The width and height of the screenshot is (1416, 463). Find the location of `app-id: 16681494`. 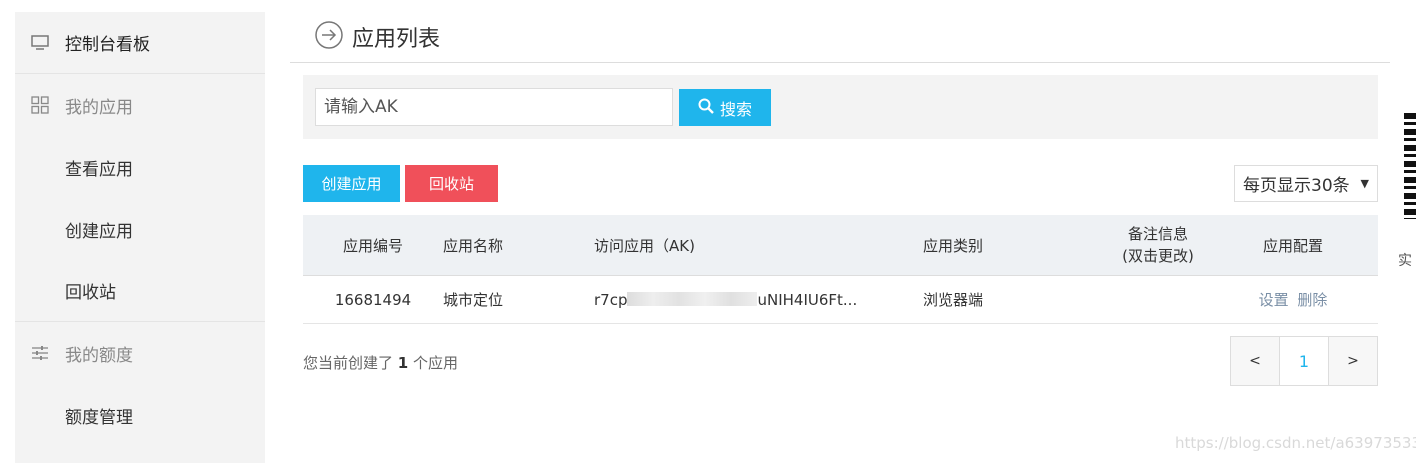

app-id: 16681494 is located at coordinates (373, 299).